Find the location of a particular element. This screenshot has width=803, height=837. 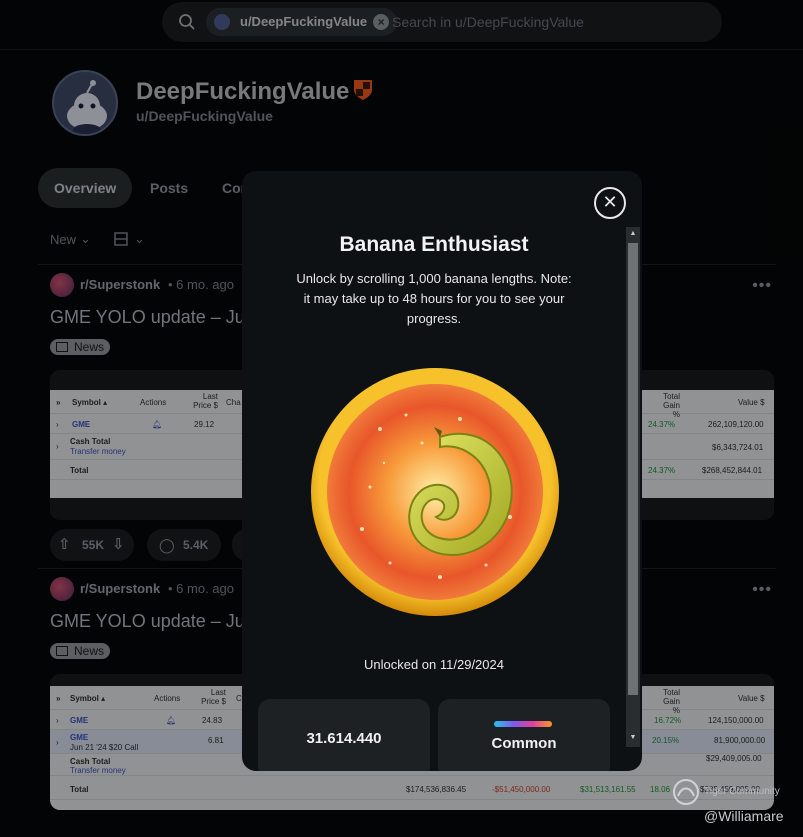

rarity-bar is located at coordinates (523, 724).